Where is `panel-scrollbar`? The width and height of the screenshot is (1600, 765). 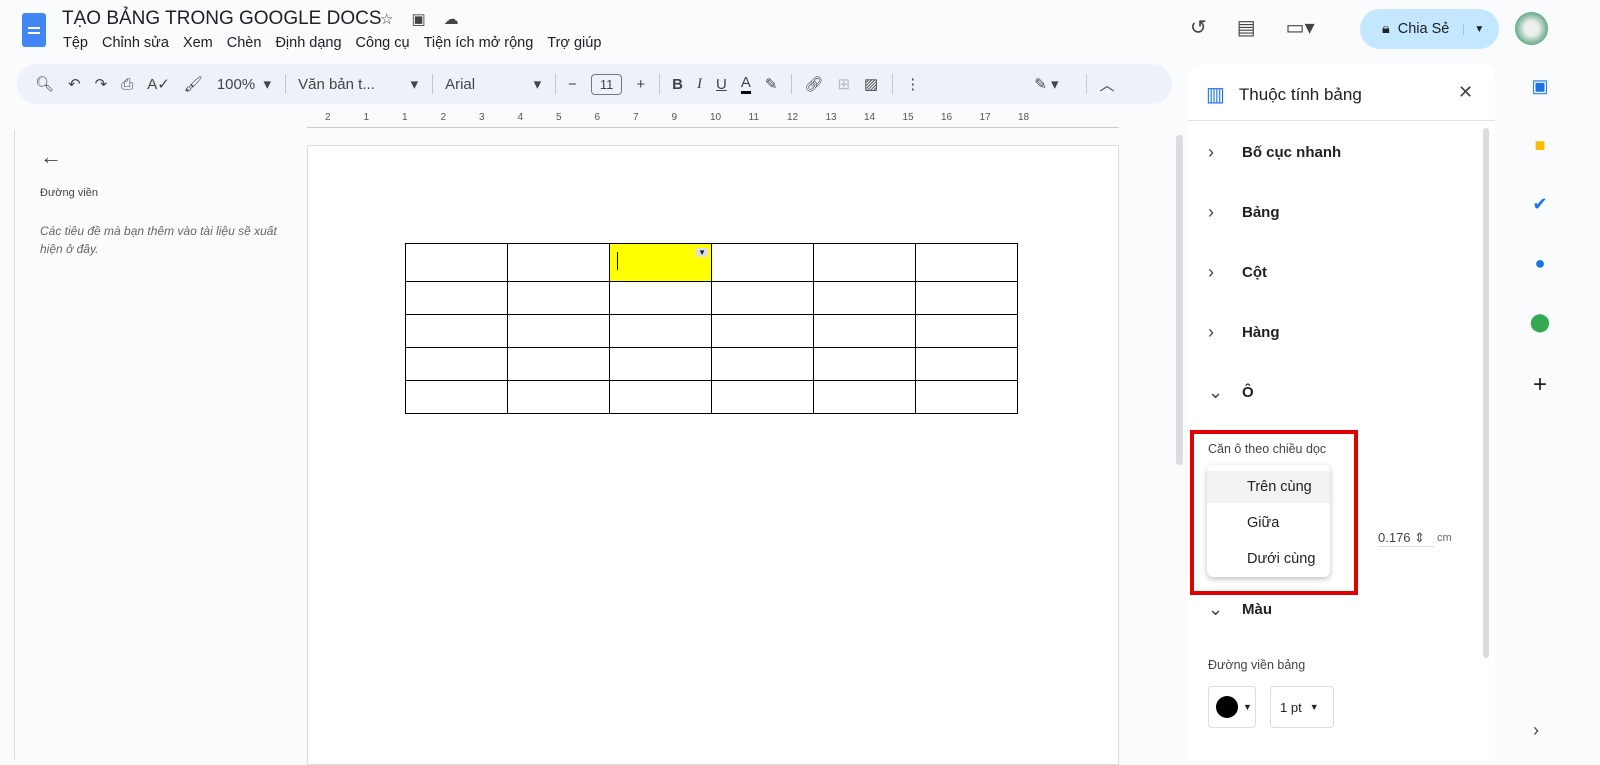 panel-scrollbar is located at coordinates (1486, 393).